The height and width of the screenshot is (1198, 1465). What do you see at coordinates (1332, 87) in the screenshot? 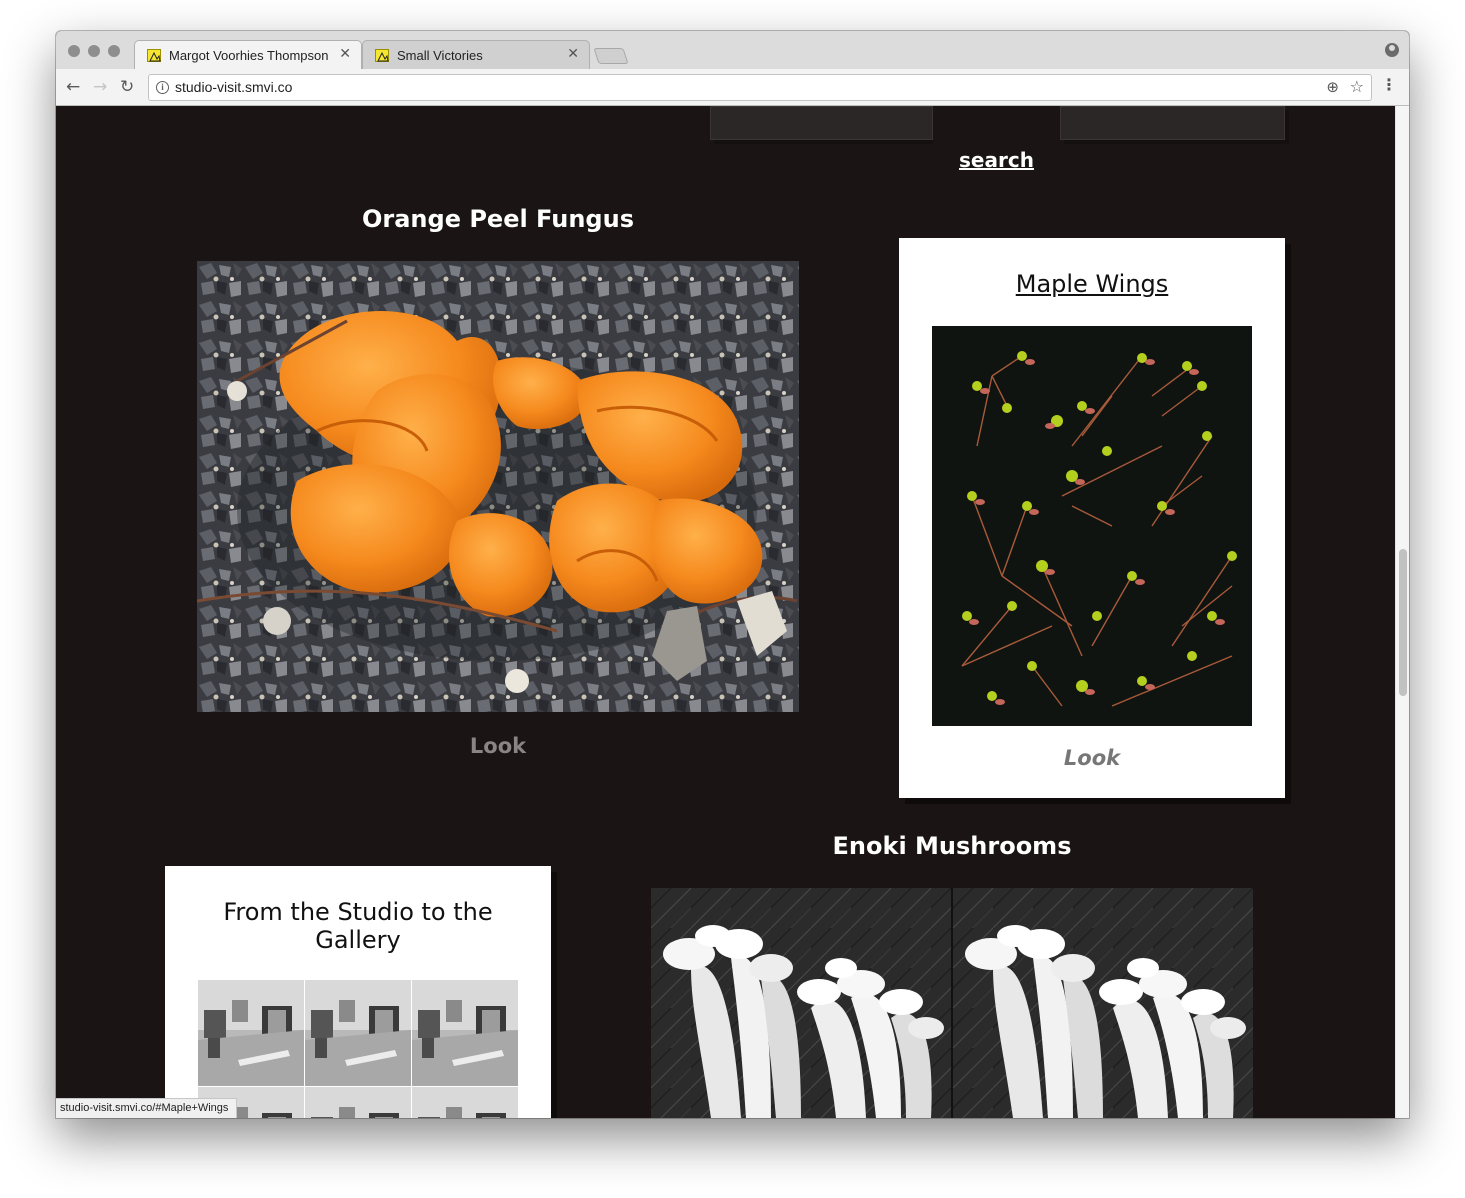
I see `zoom-icon: ⊕` at bounding box center [1332, 87].